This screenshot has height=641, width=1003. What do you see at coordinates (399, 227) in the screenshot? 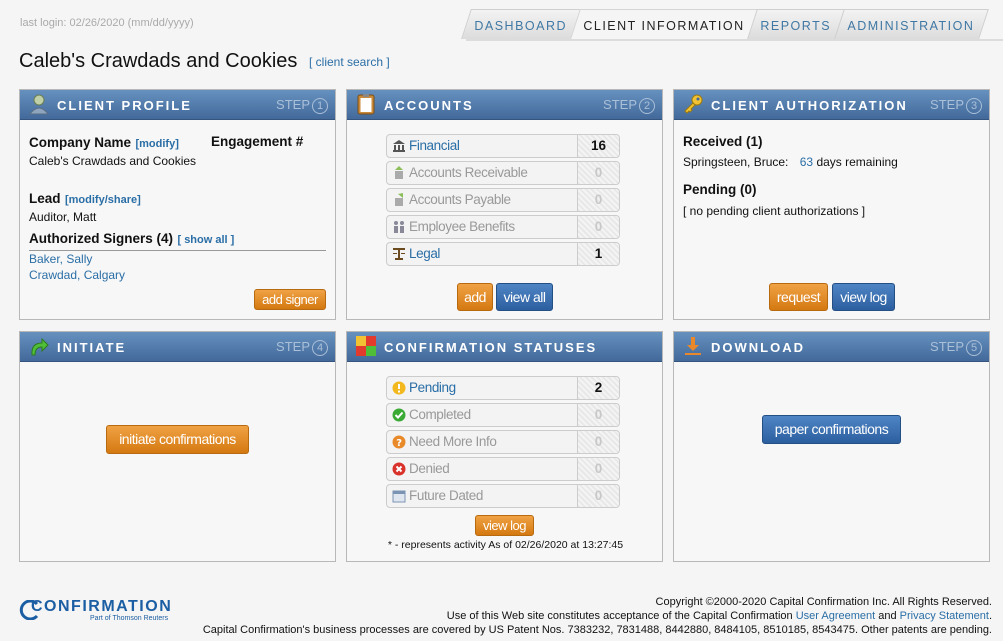
I see `people-icon` at bounding box center [399, 227].